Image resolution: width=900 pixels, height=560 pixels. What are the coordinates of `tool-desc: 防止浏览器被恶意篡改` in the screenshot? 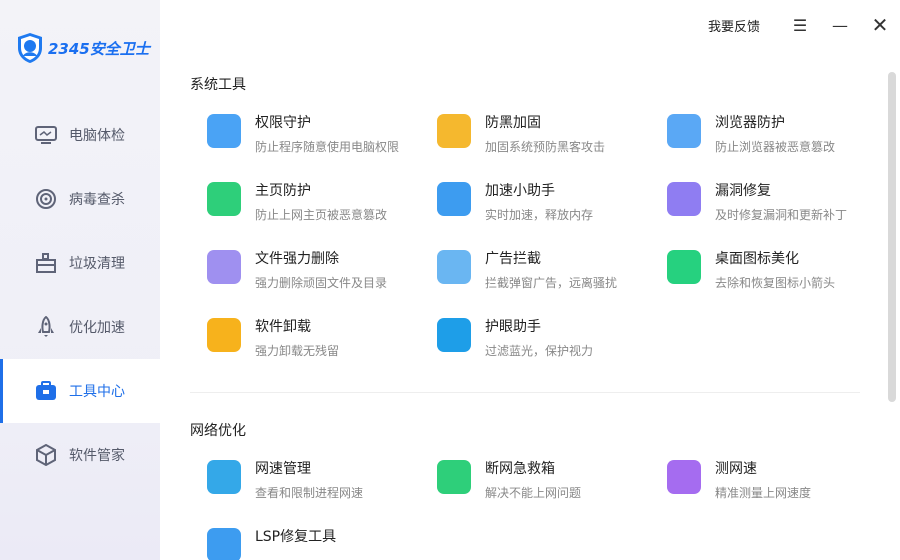 It's located at (775, 147).